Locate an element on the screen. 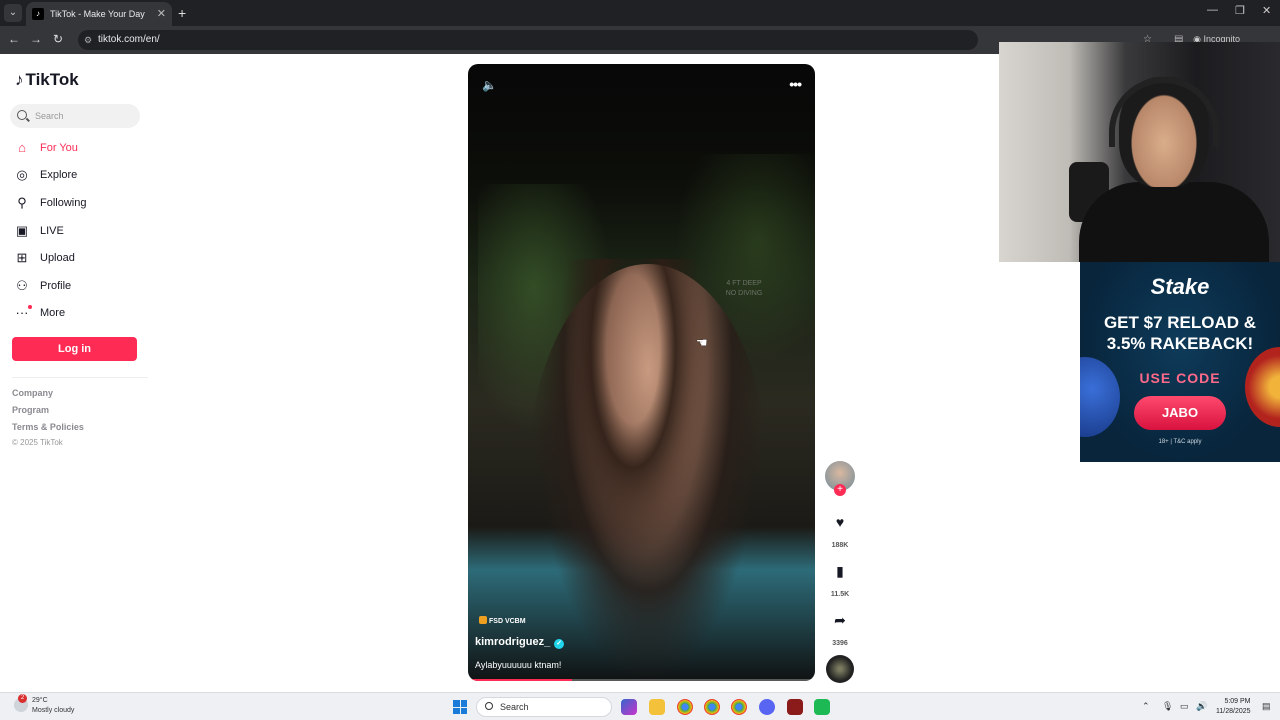  nav-label: Profile is located at coordinates (56, 286).